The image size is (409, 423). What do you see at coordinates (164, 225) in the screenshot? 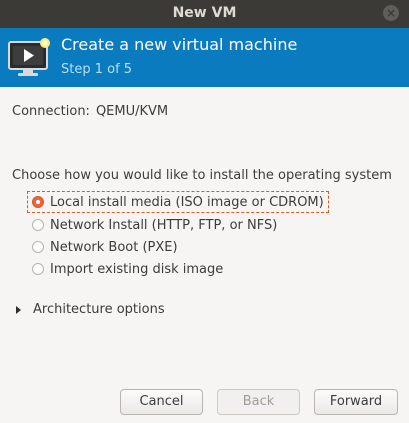
I see `option-label: Network Install (HTTP, FTP, or NFS)` at bounding box center [164, 225].